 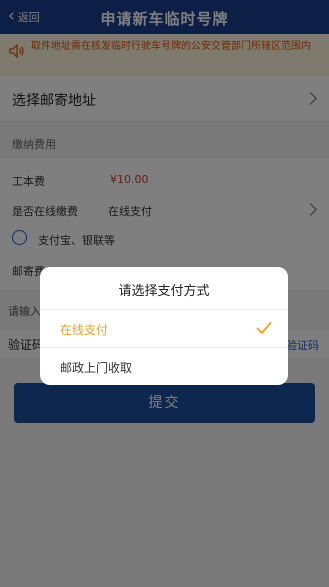 I want to click on checkmark-icon, so click(x=264, y=328).